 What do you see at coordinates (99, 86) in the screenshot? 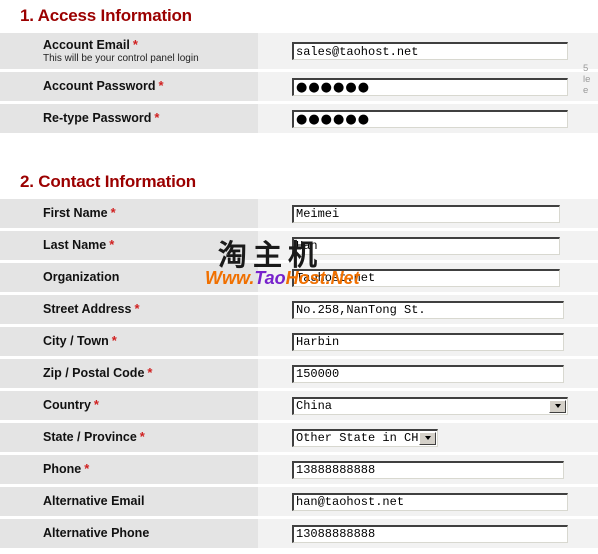
I see `label-text-account-password: Account Password` at bounding box center [99, 86].